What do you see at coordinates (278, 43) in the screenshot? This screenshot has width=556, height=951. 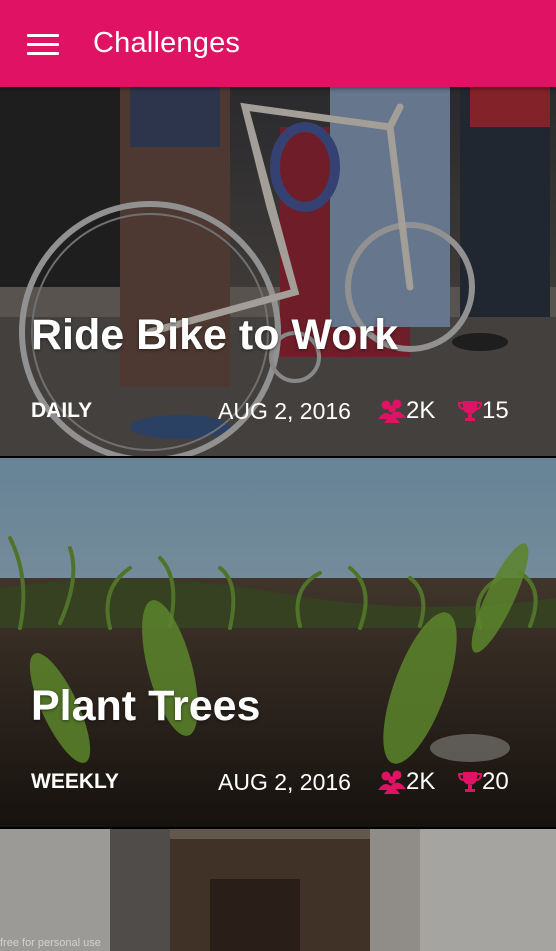 I see `app-bar: Challenges` at bounding box center [278, 43].